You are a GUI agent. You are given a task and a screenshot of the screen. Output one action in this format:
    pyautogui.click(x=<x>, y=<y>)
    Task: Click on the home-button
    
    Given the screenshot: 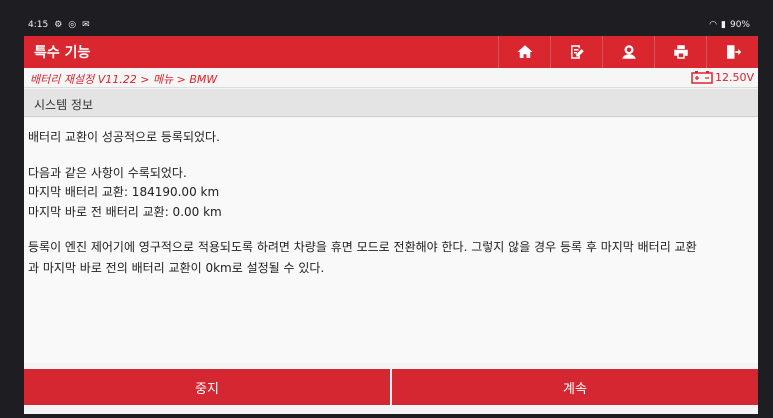 What is the action you would take?
    pyautogui.click(x=524, y=52)
    